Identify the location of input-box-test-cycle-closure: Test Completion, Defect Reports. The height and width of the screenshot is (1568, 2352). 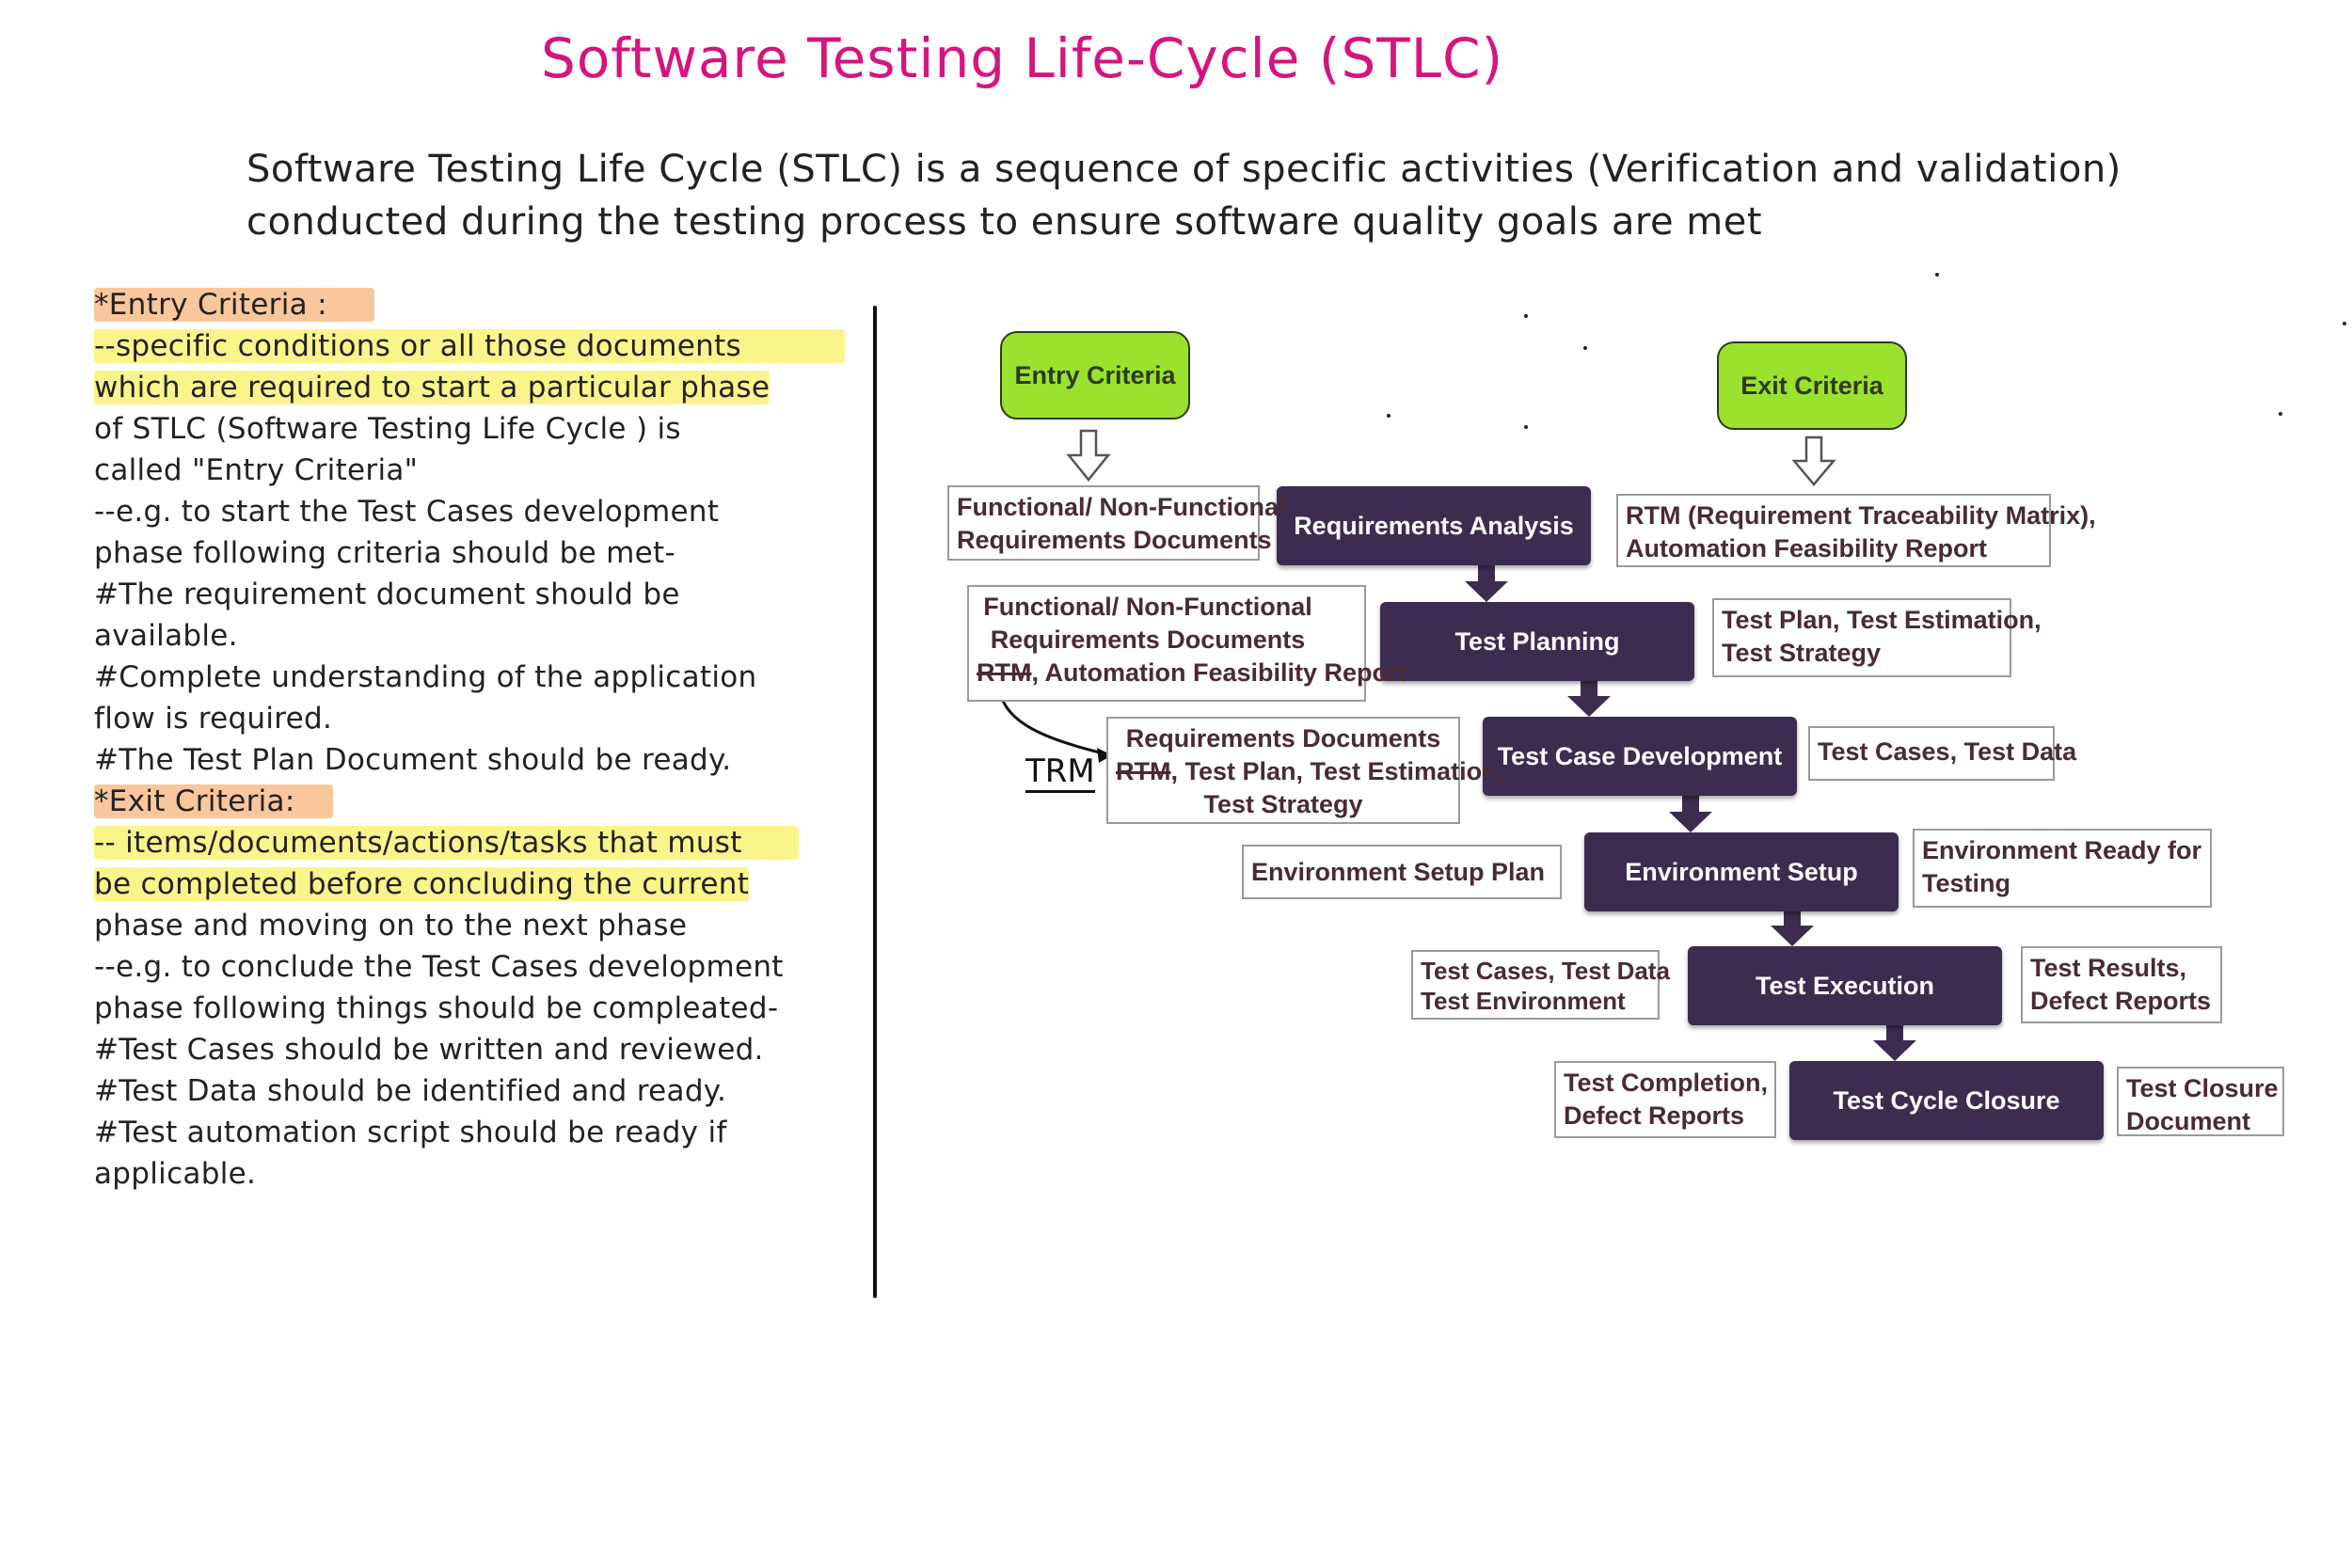
(1665, 1099).